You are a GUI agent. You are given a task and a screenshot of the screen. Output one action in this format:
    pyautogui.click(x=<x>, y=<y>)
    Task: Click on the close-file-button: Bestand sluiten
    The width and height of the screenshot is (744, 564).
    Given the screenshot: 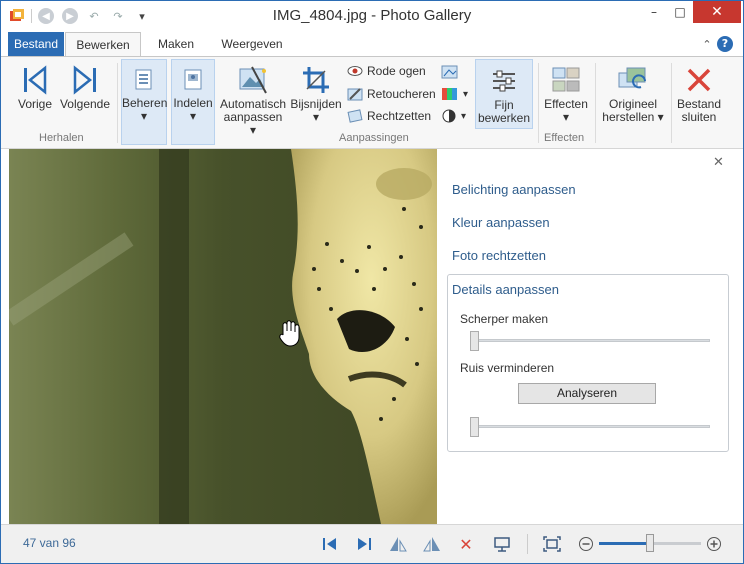 What is the action you would take?
    pyautogui.click(x=699, y=94)
    